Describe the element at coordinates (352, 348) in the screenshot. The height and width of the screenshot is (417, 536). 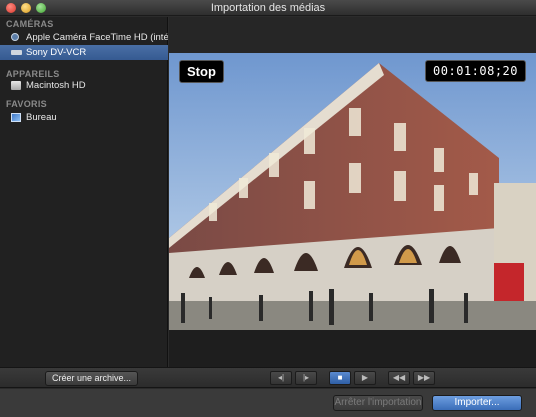
I see `viewer-bottom-strip` at that location.